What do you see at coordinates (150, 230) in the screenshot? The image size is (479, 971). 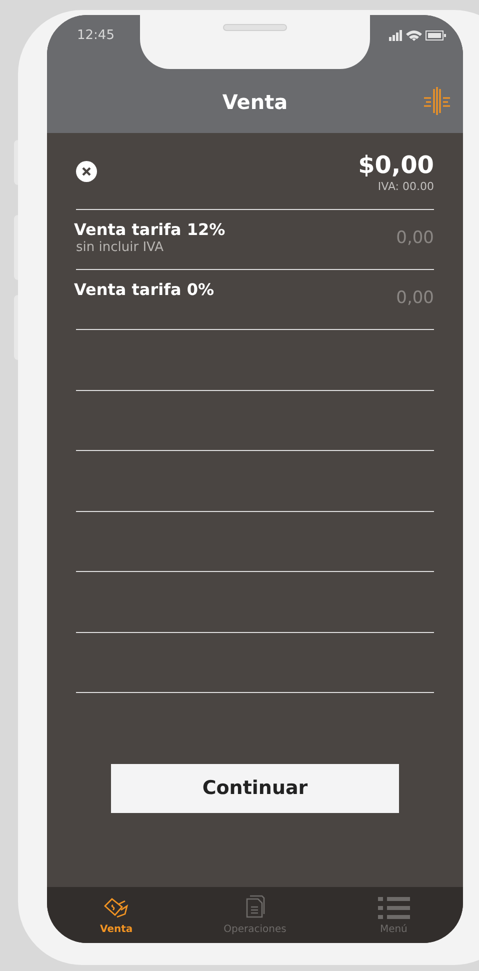 I see `rate-label: Venta tarifa 12%` at bounding box center [150, 230].